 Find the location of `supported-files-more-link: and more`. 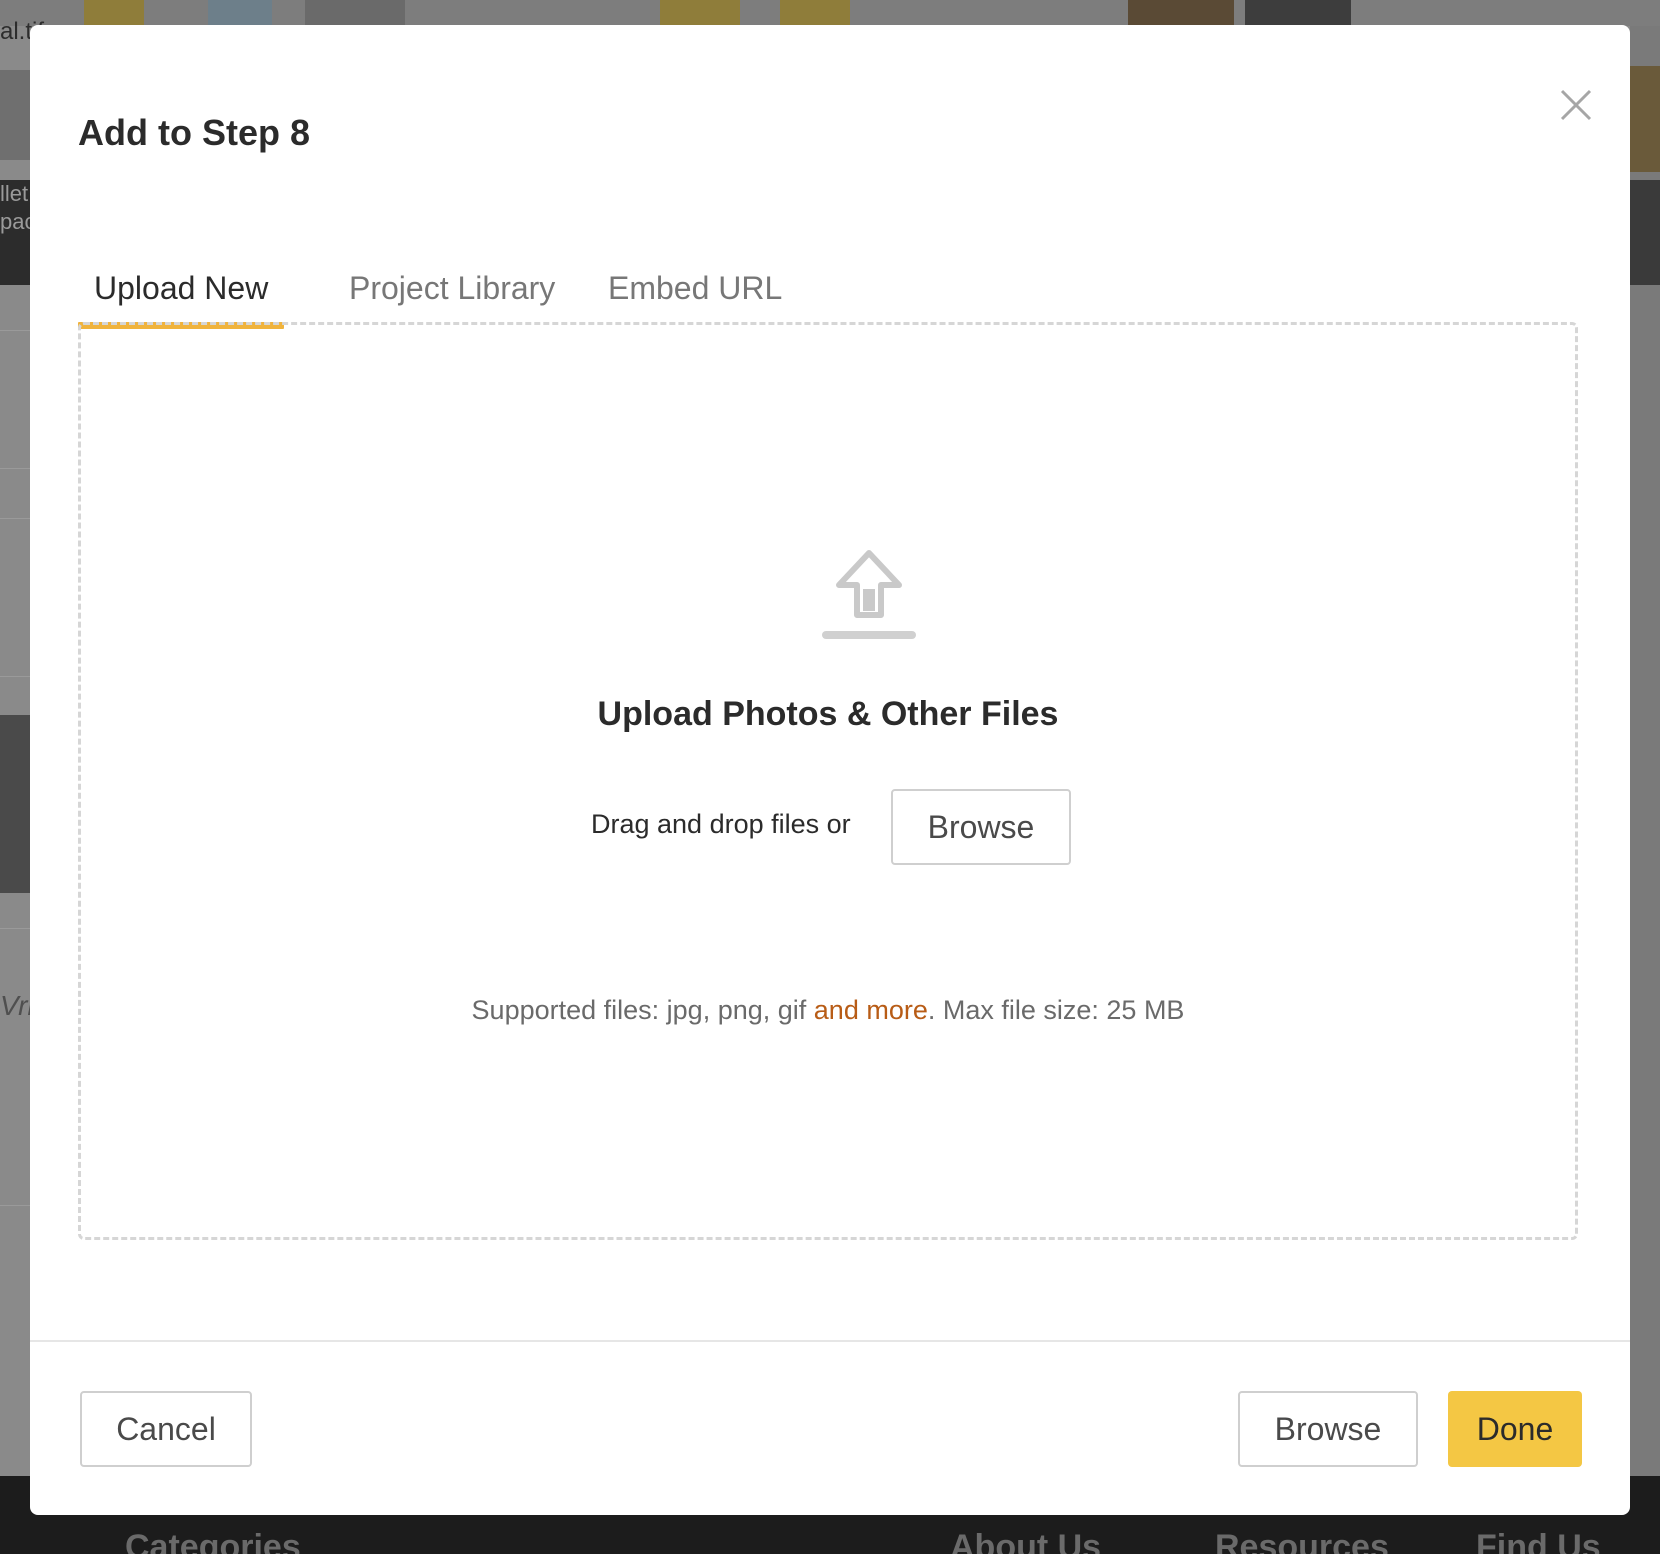

supported-files-more-link: and more is located at coordinates (871, 1010).